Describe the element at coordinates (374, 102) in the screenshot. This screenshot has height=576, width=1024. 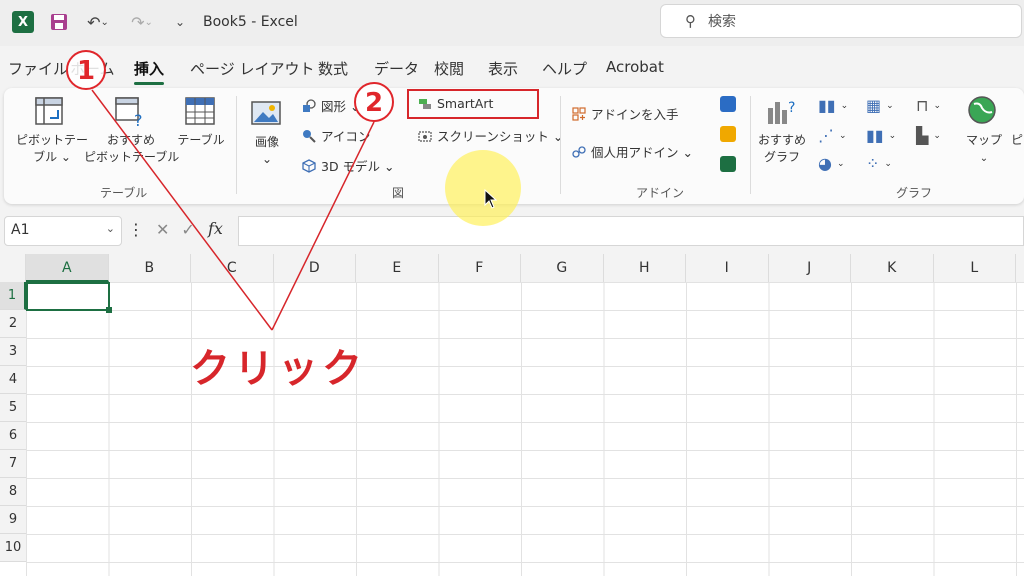
I see `step-2-badge: 2` at that location.